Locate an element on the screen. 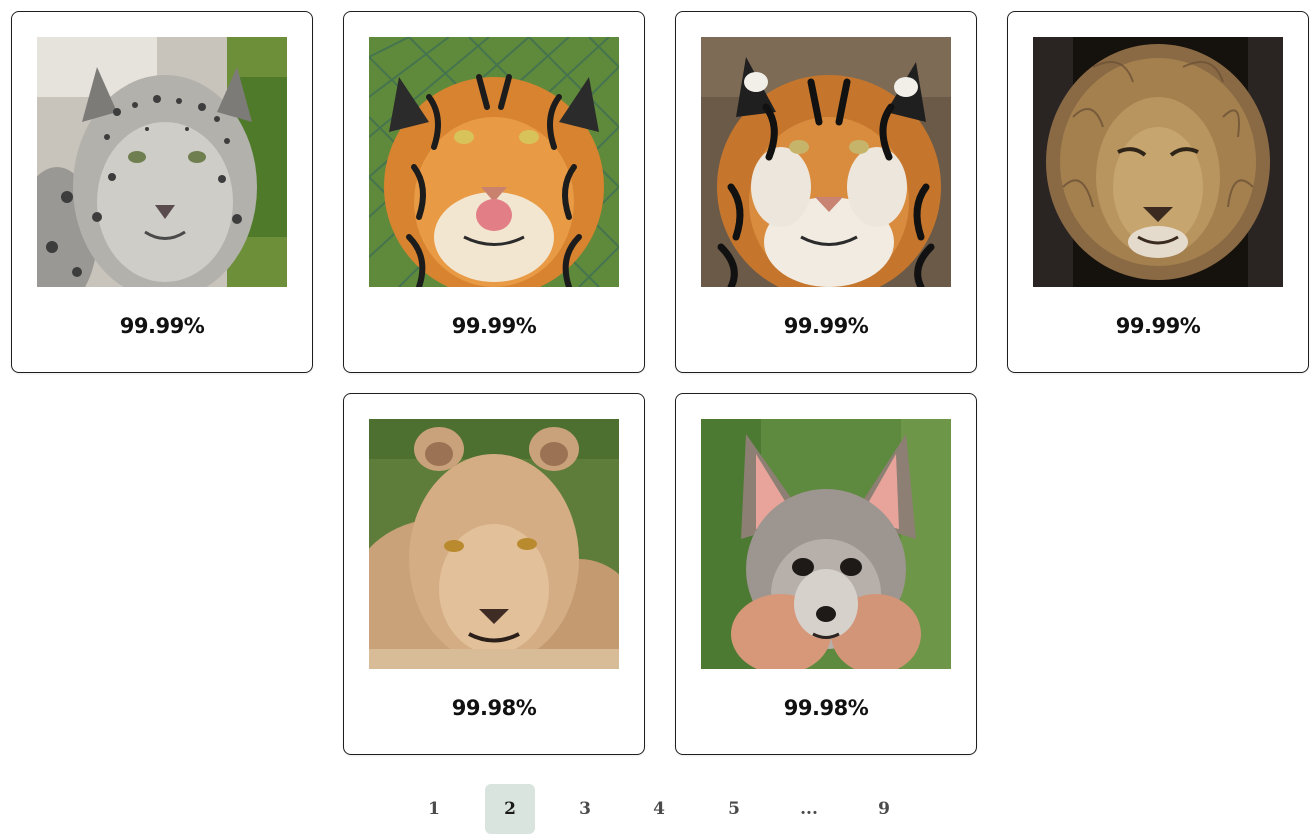 This screenshot has height=836, width=1315. tiger-tongue-photo is located at coordinates (494, 162).